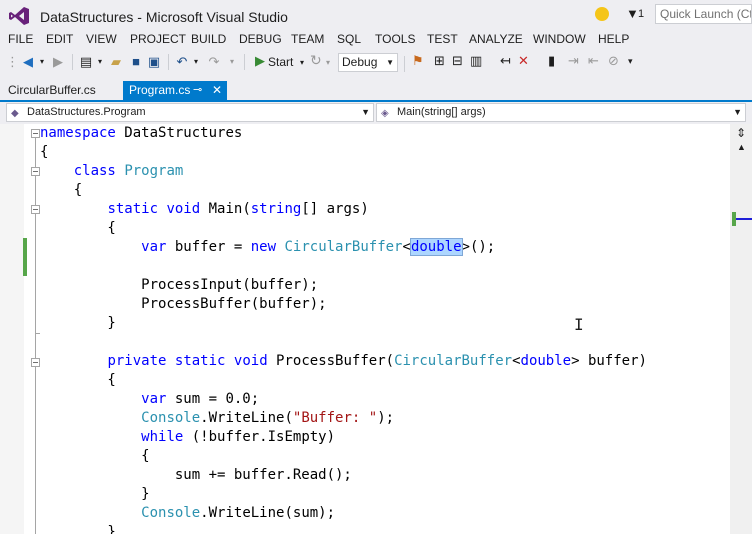  I want to click on code-line-9: ProcessInput(buffer);, so click(179, 285).